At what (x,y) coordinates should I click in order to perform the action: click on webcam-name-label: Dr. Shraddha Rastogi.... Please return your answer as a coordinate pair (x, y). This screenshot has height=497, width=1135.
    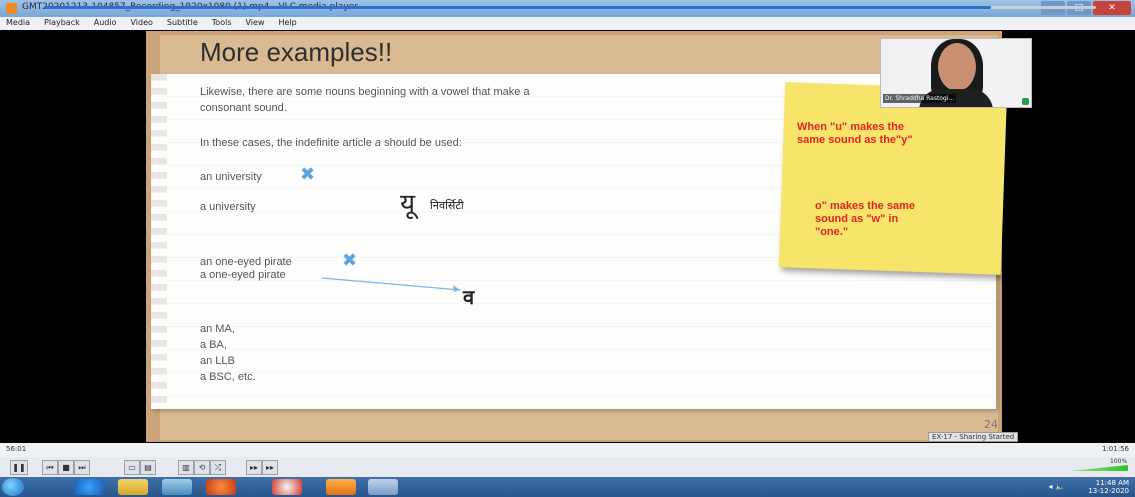
    Looking at the image, I should click on (920, 98).